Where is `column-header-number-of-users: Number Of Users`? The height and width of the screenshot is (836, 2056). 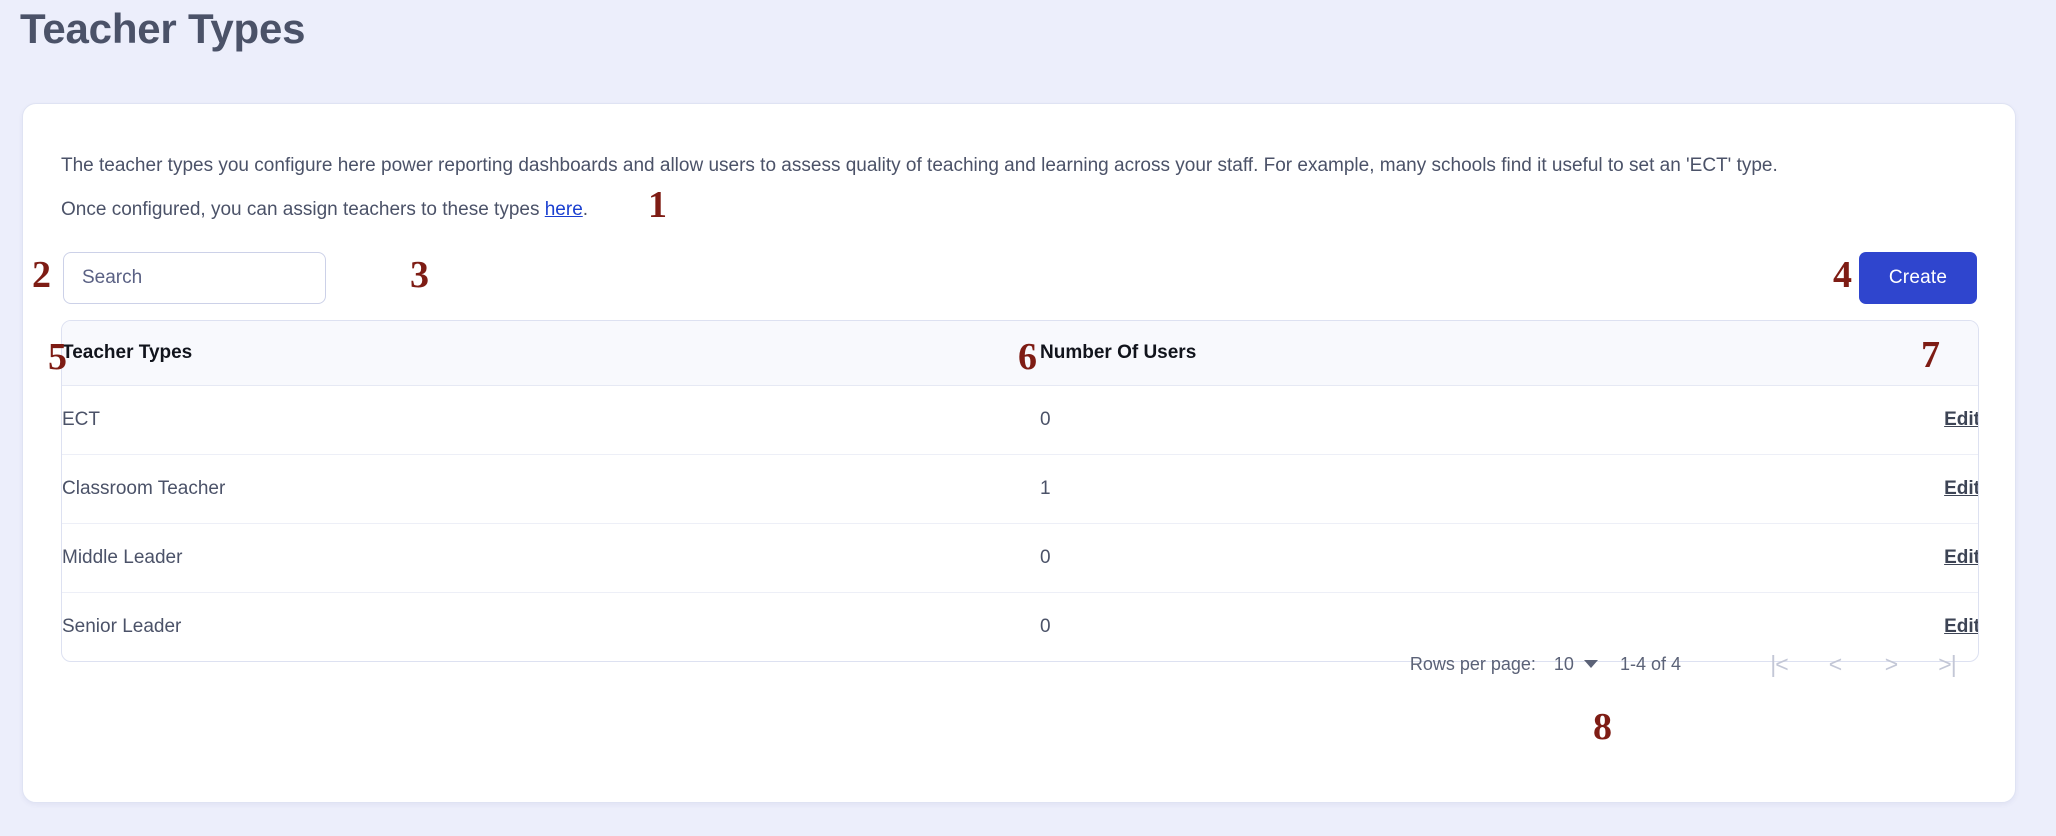 column-header-number-of-users: Number Of Users is located at coordinates (1390, 353).